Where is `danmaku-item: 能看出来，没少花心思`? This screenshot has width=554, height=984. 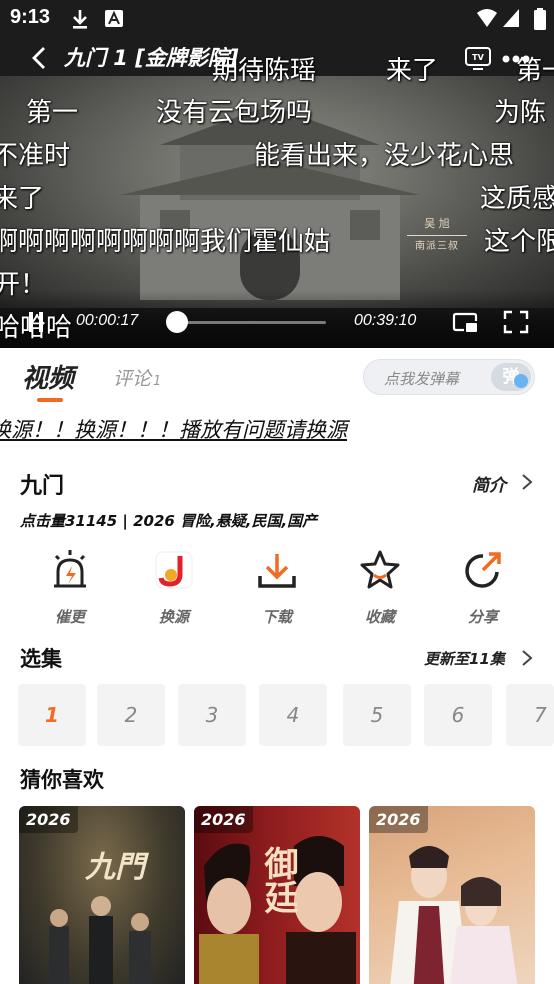 danmaku-item: 能看出来，没少花心思 is located at coordinates (384, 156).